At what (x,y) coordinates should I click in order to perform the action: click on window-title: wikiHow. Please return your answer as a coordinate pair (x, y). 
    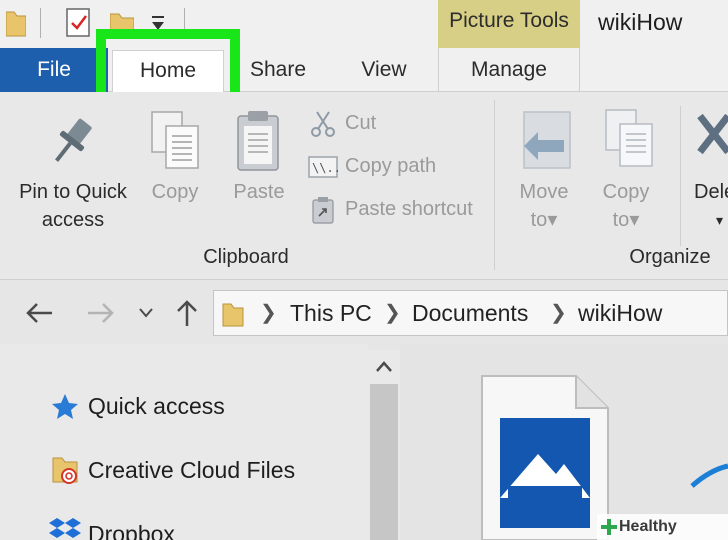
    Looking at the image, I should click on (640, 22).